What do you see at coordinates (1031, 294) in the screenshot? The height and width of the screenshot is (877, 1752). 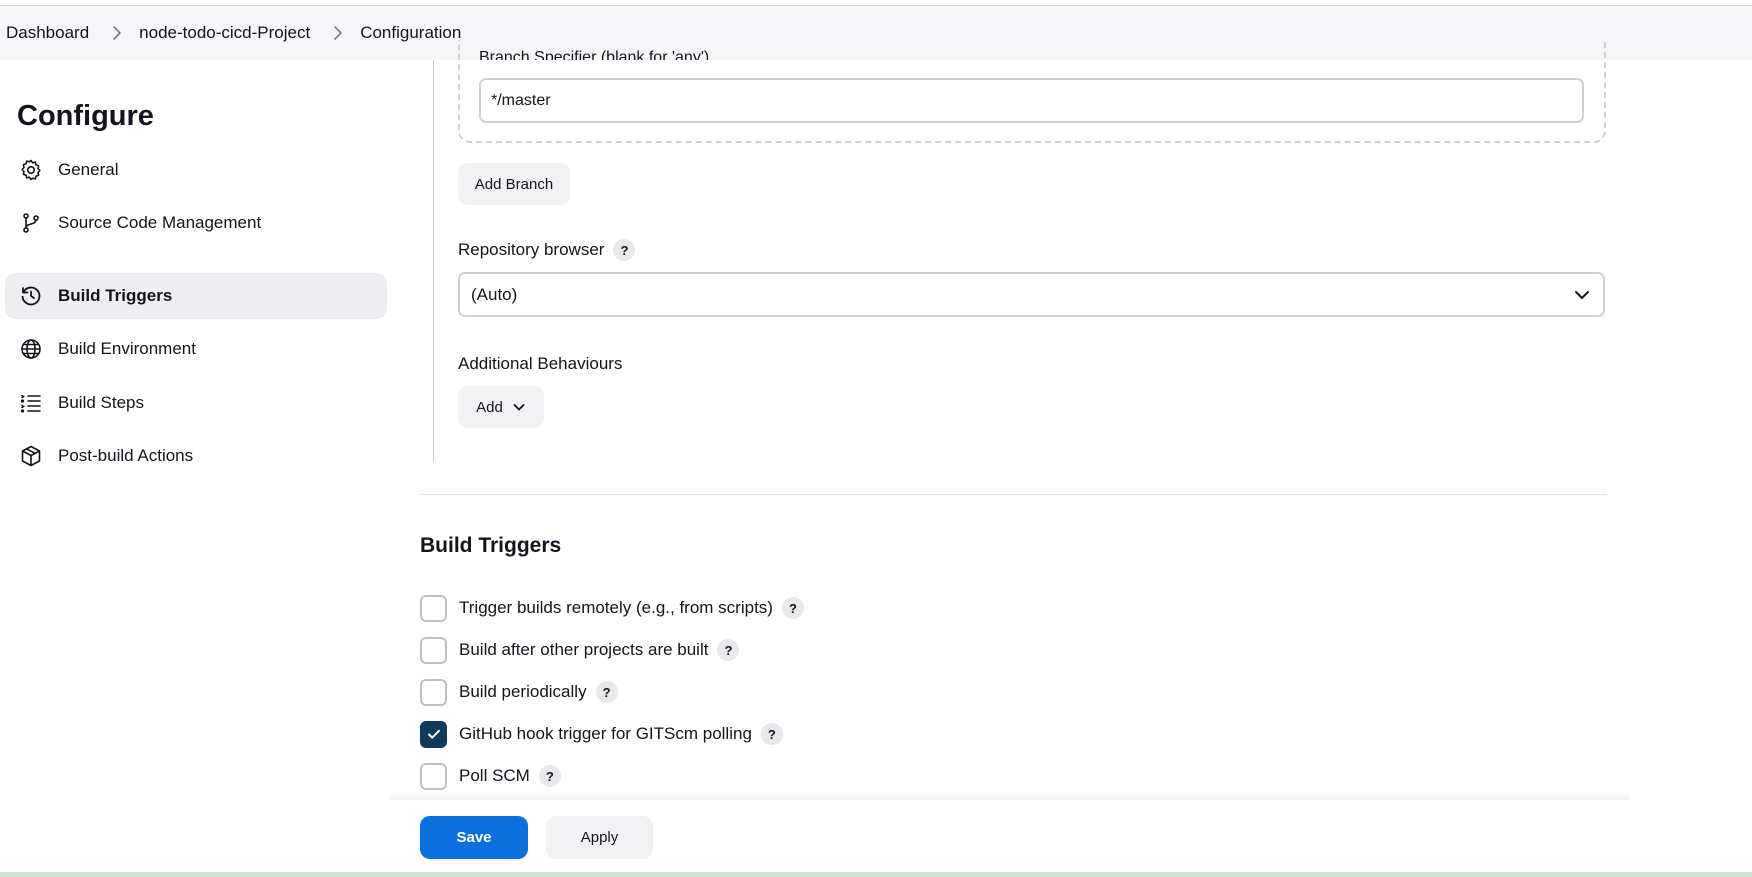 I see `repository-browser-select: (Auto)` at bounding box center [1031, 294].